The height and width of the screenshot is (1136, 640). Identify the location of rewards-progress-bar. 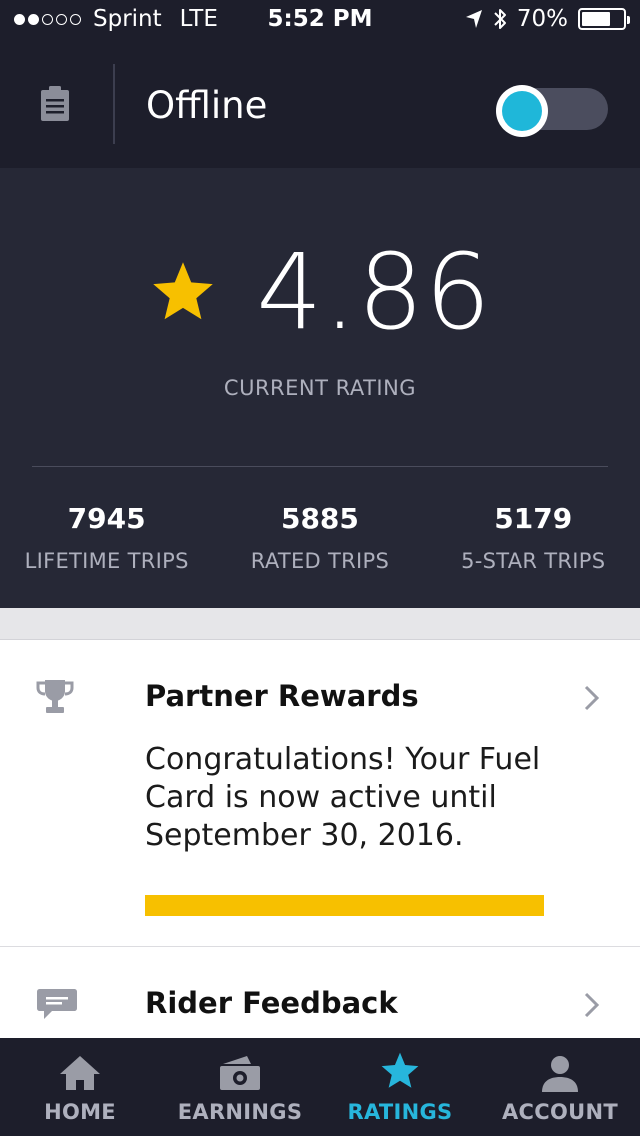
(344, 905).